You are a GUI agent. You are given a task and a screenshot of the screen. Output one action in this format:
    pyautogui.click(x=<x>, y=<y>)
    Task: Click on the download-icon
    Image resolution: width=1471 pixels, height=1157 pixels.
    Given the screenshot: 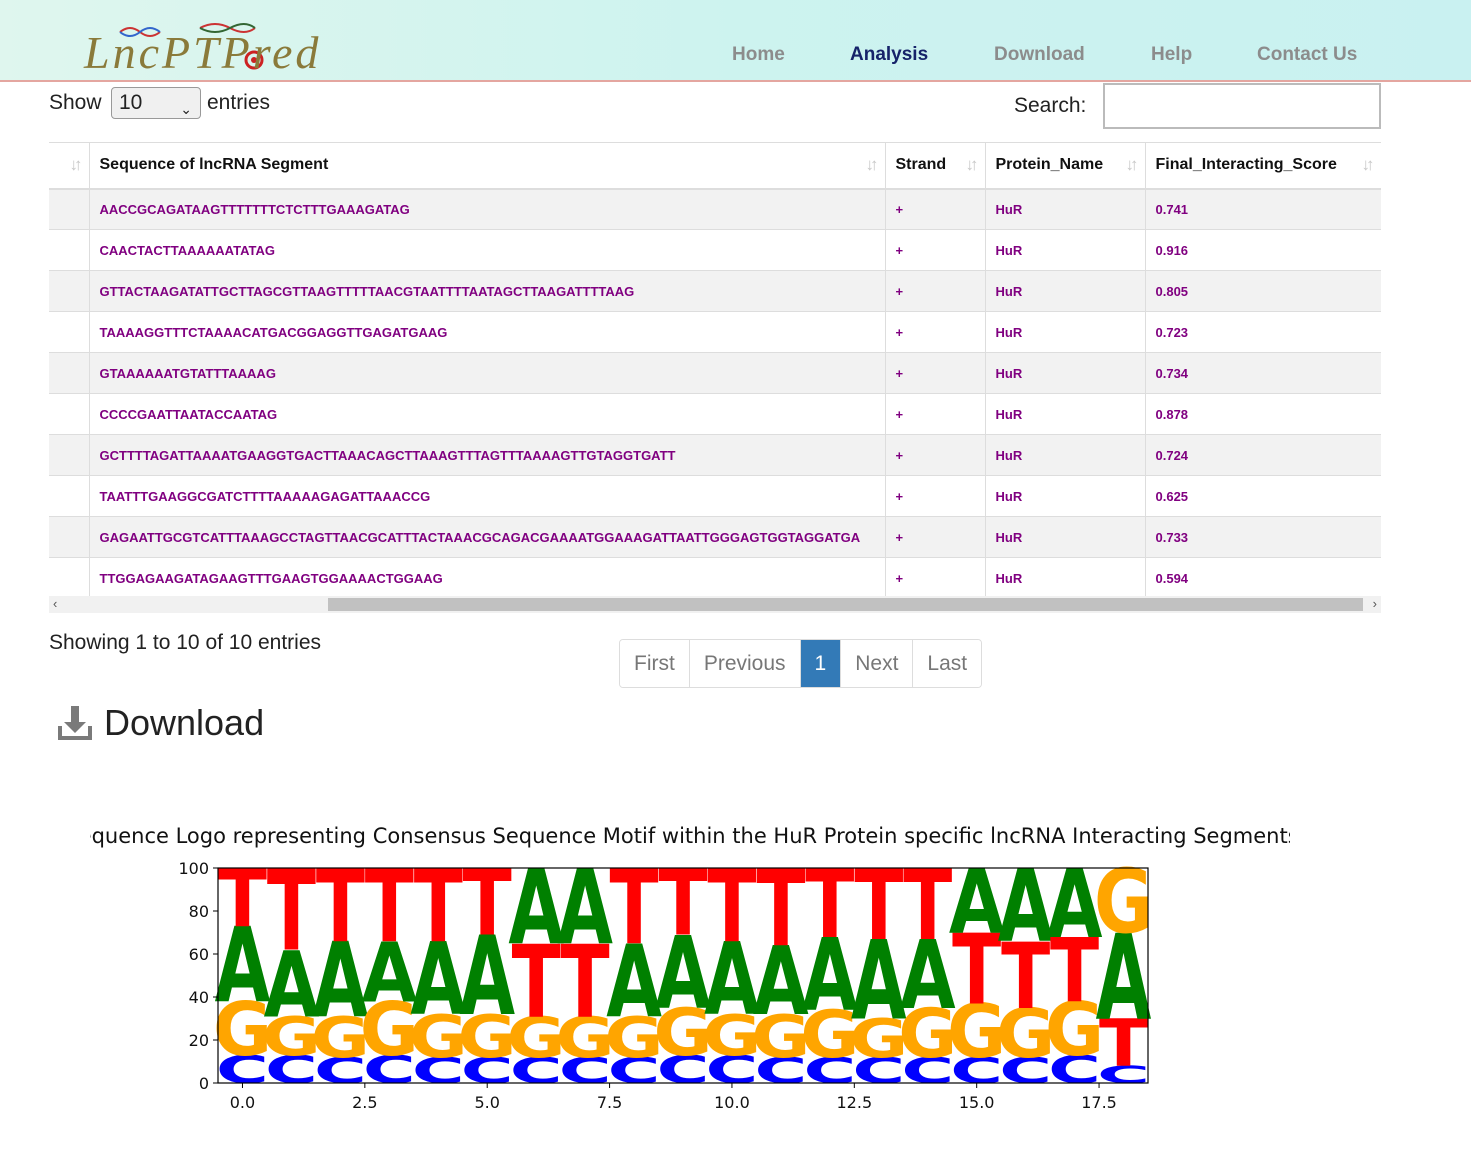 What is the action you would take?
    pyautogui.click(x=76, y=724)
    